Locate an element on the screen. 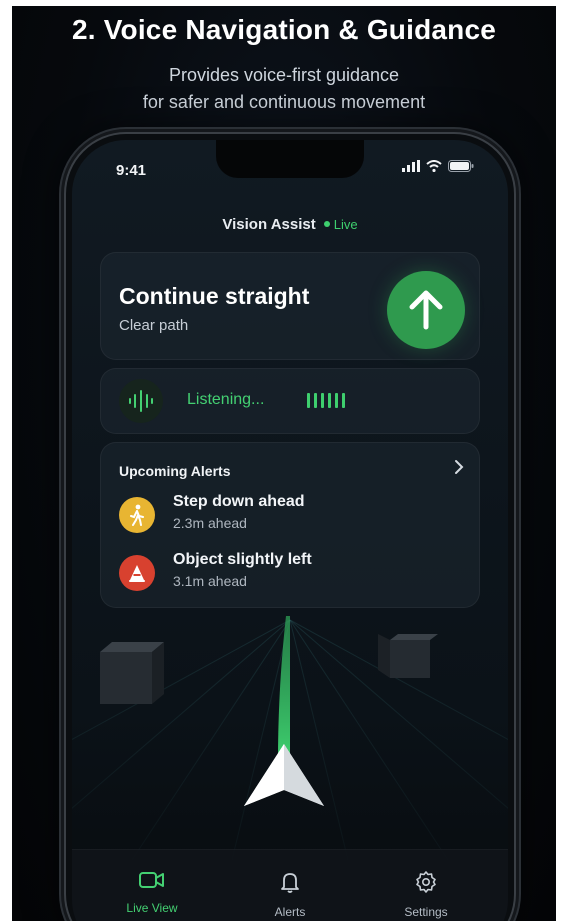 The height and width of the screenshot is (921, 561). phone-volume-down is located at coordinates (63, 423).